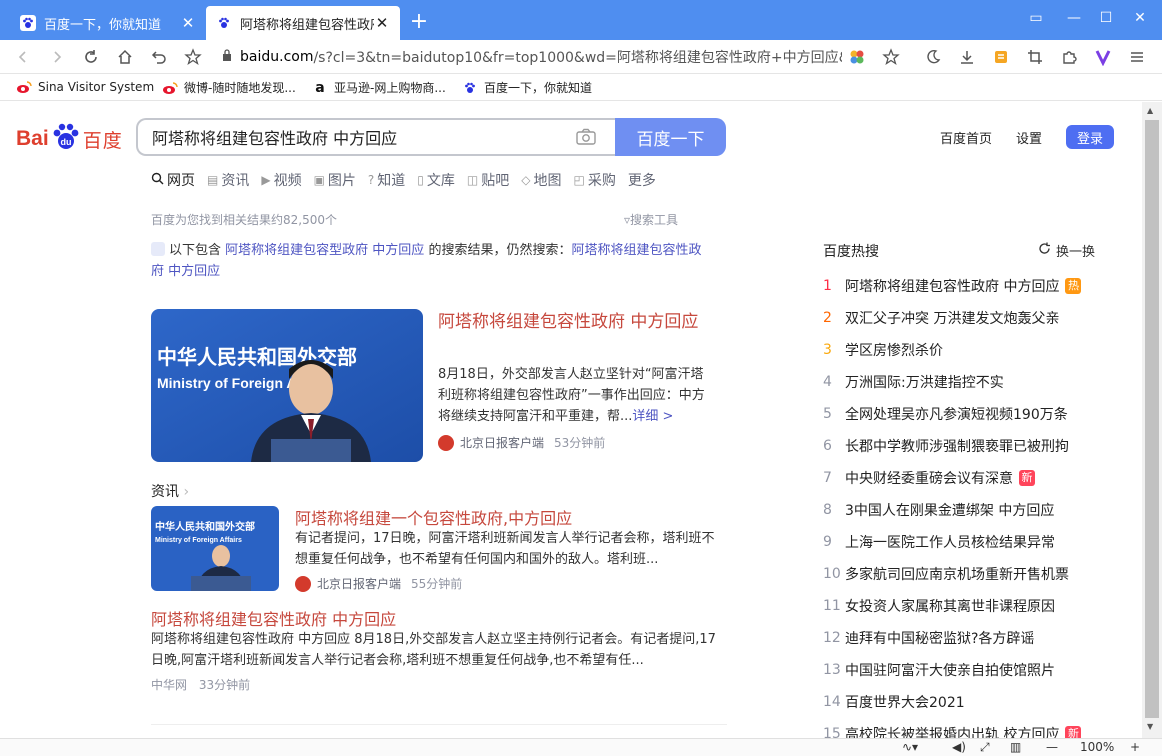  What do you see at coordinates (985, 747) in the screenshot?
I see `fullscreen-icon: ⤢` at bounding box center [985, 747].